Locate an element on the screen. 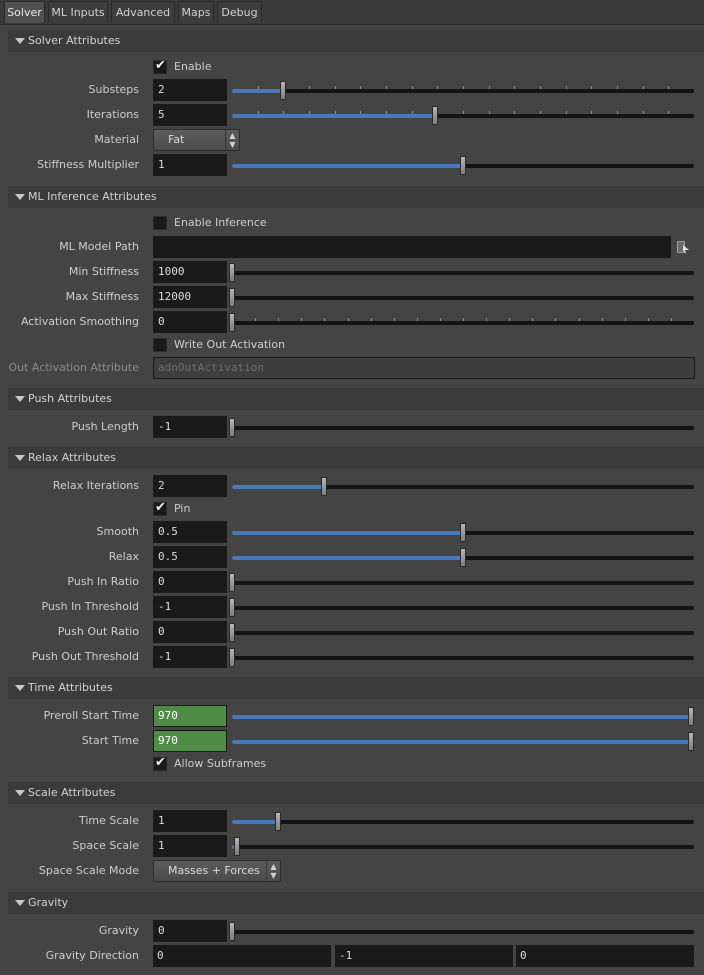 The image size is (704, 975). push-length-slider is located at coordinates (461, 427).